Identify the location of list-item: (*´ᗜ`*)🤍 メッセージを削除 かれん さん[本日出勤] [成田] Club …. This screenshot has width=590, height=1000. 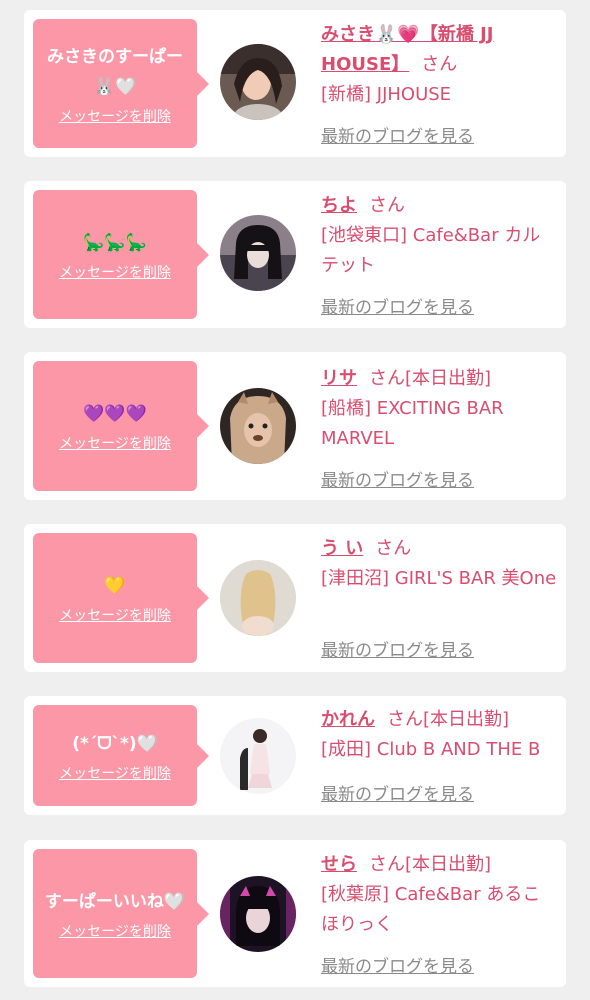
(295, 755).